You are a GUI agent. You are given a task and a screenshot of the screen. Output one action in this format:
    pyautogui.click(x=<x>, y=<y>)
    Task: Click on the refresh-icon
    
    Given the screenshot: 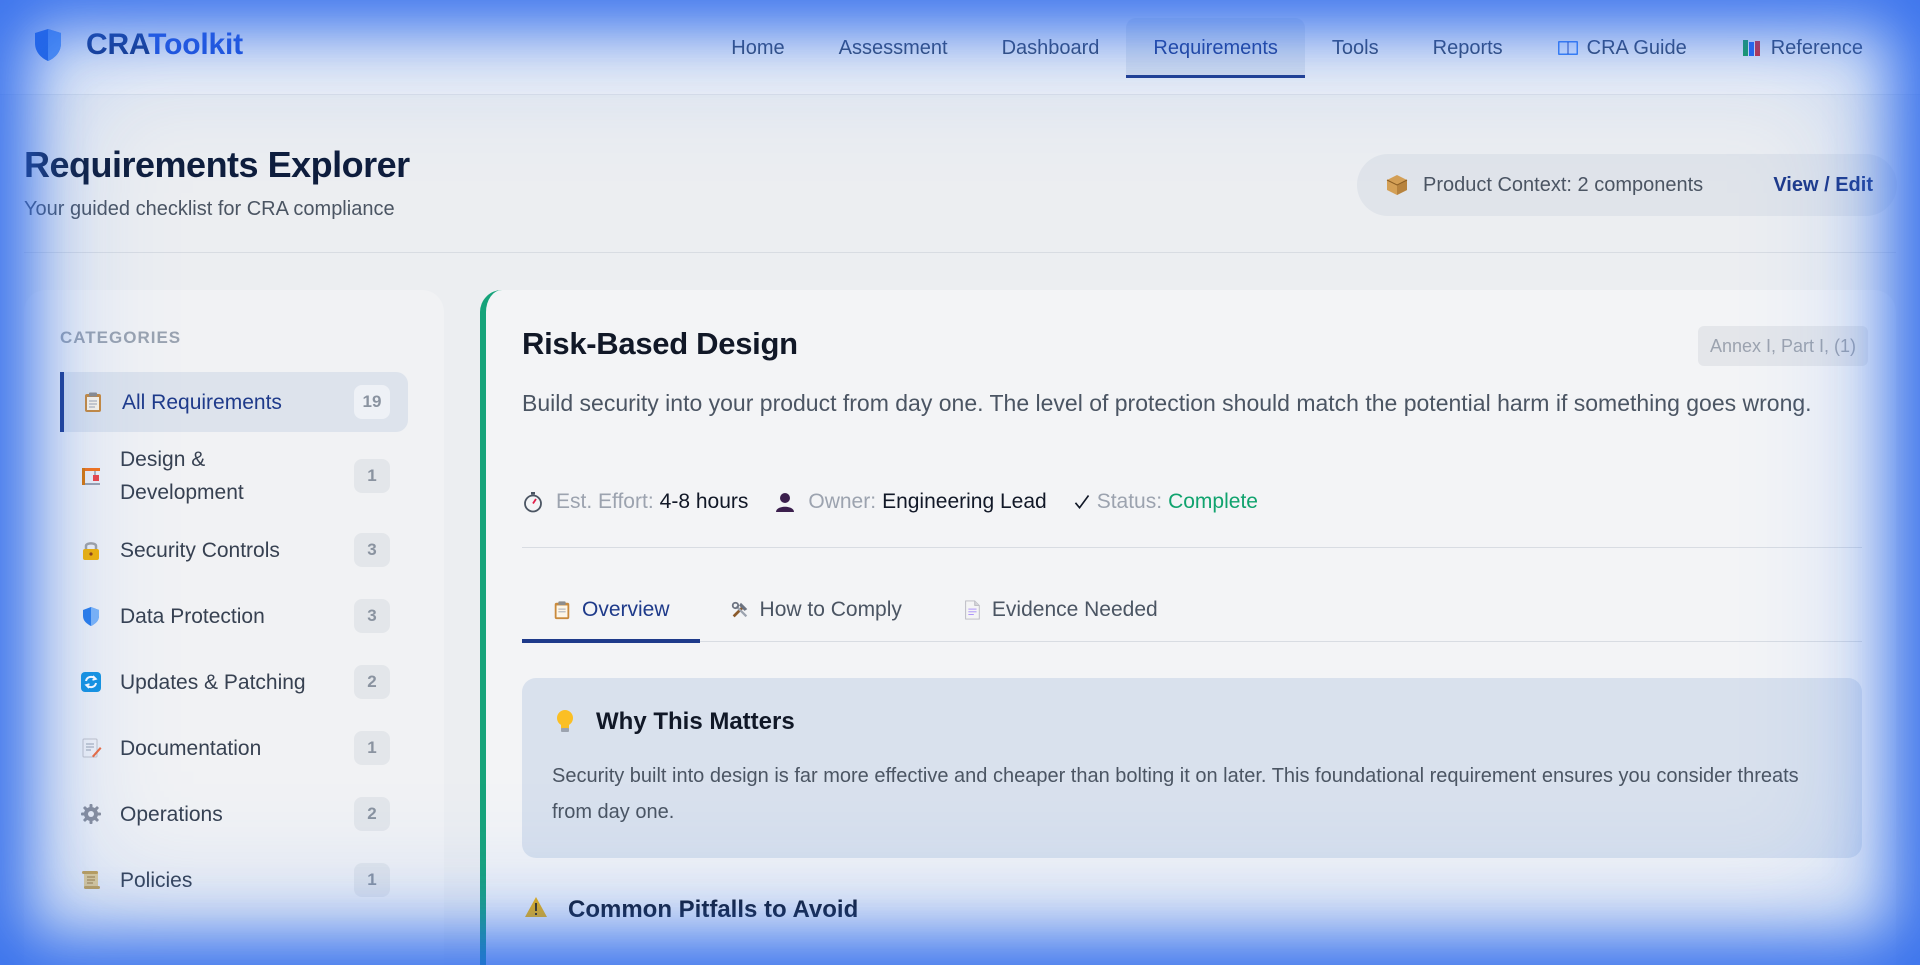 What is the action you would take?
    pyautogui.click(x=91, y=682)
    